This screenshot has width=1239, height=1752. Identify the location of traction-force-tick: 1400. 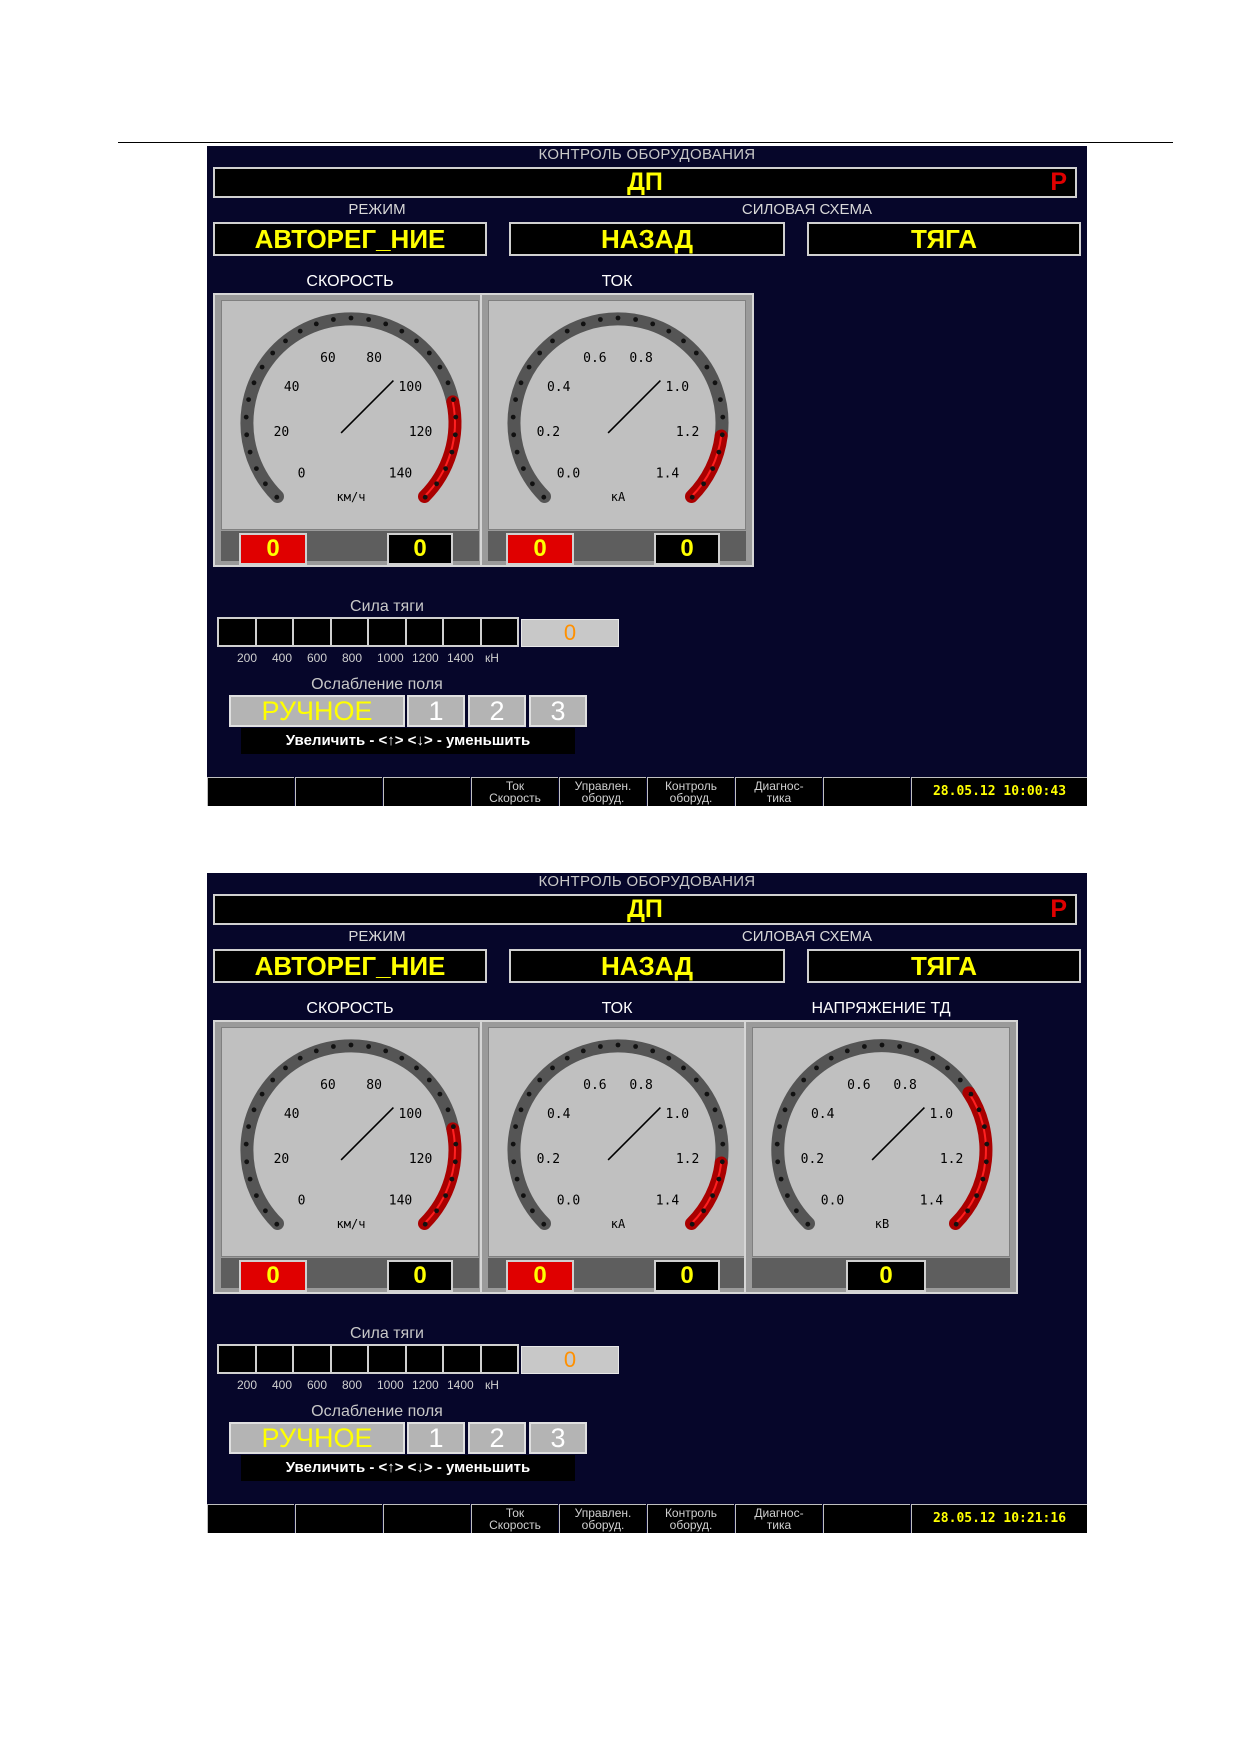
(460, 658).